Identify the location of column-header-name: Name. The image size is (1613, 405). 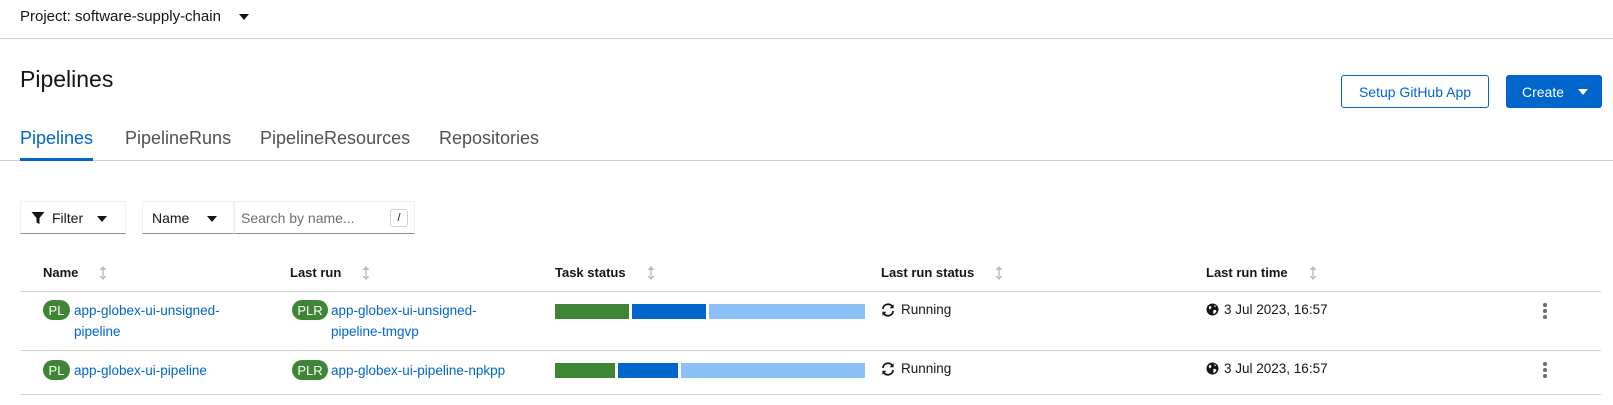
(75, 272).